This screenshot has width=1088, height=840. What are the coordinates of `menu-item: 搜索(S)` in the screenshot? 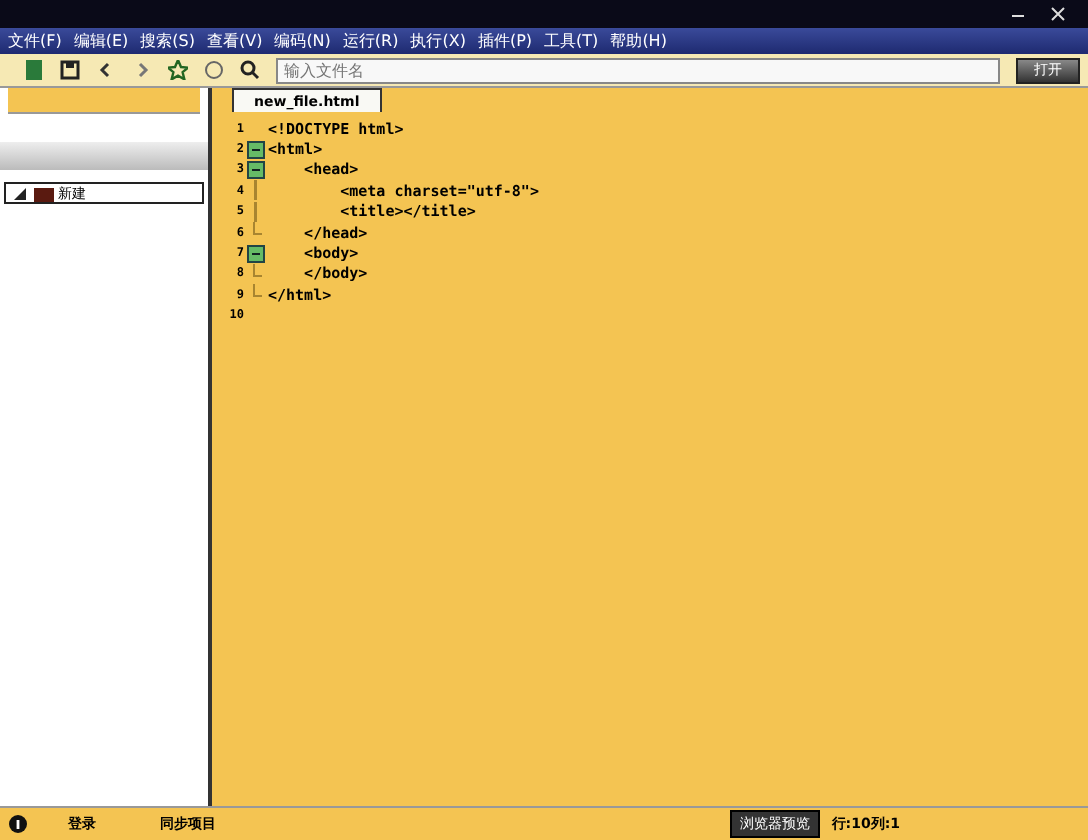 It's located at (167, 41).